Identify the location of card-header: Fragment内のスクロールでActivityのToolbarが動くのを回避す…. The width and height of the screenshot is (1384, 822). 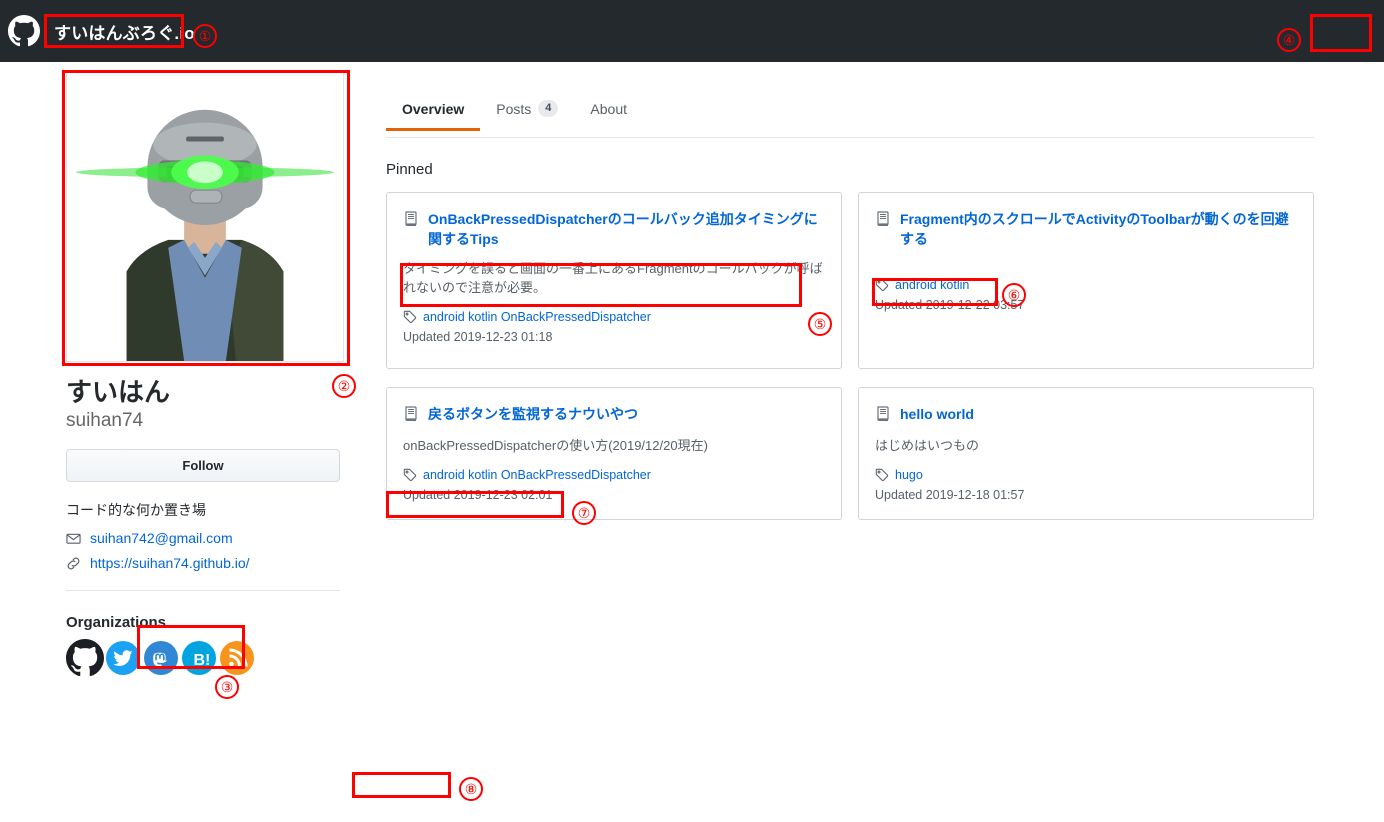
(1086, 229).